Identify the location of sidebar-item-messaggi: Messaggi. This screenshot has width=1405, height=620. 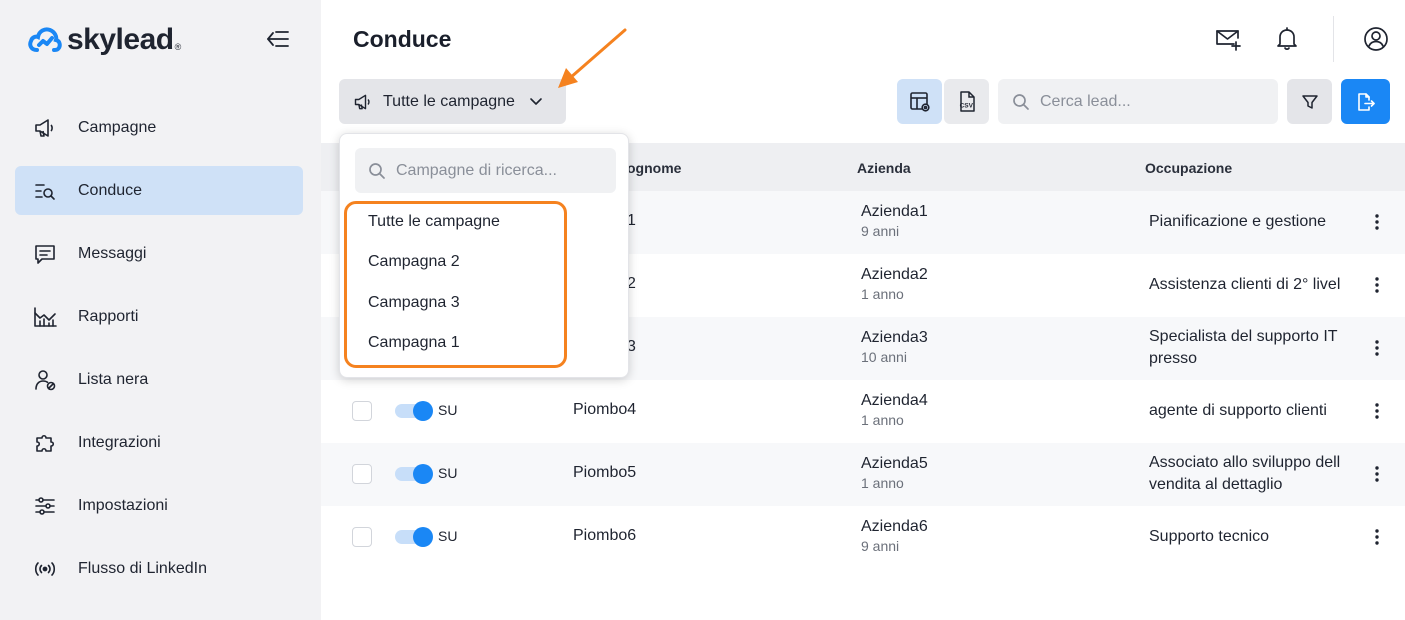
(159, 253).